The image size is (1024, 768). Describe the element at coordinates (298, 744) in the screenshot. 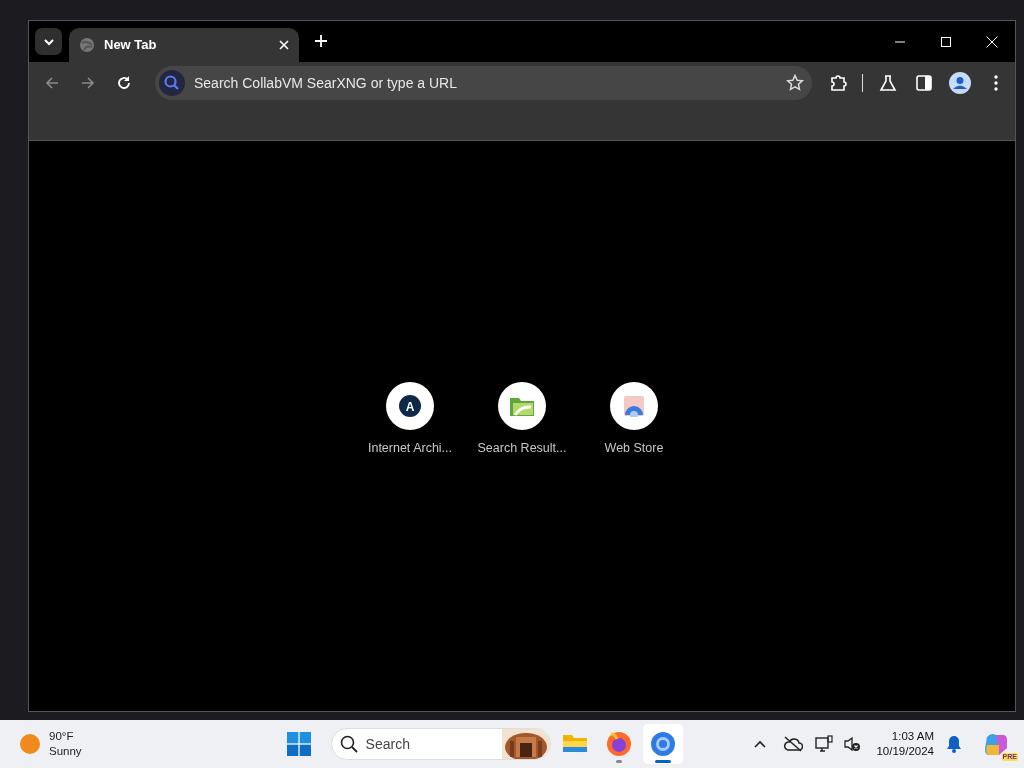

I see `windows-icon` at that location.